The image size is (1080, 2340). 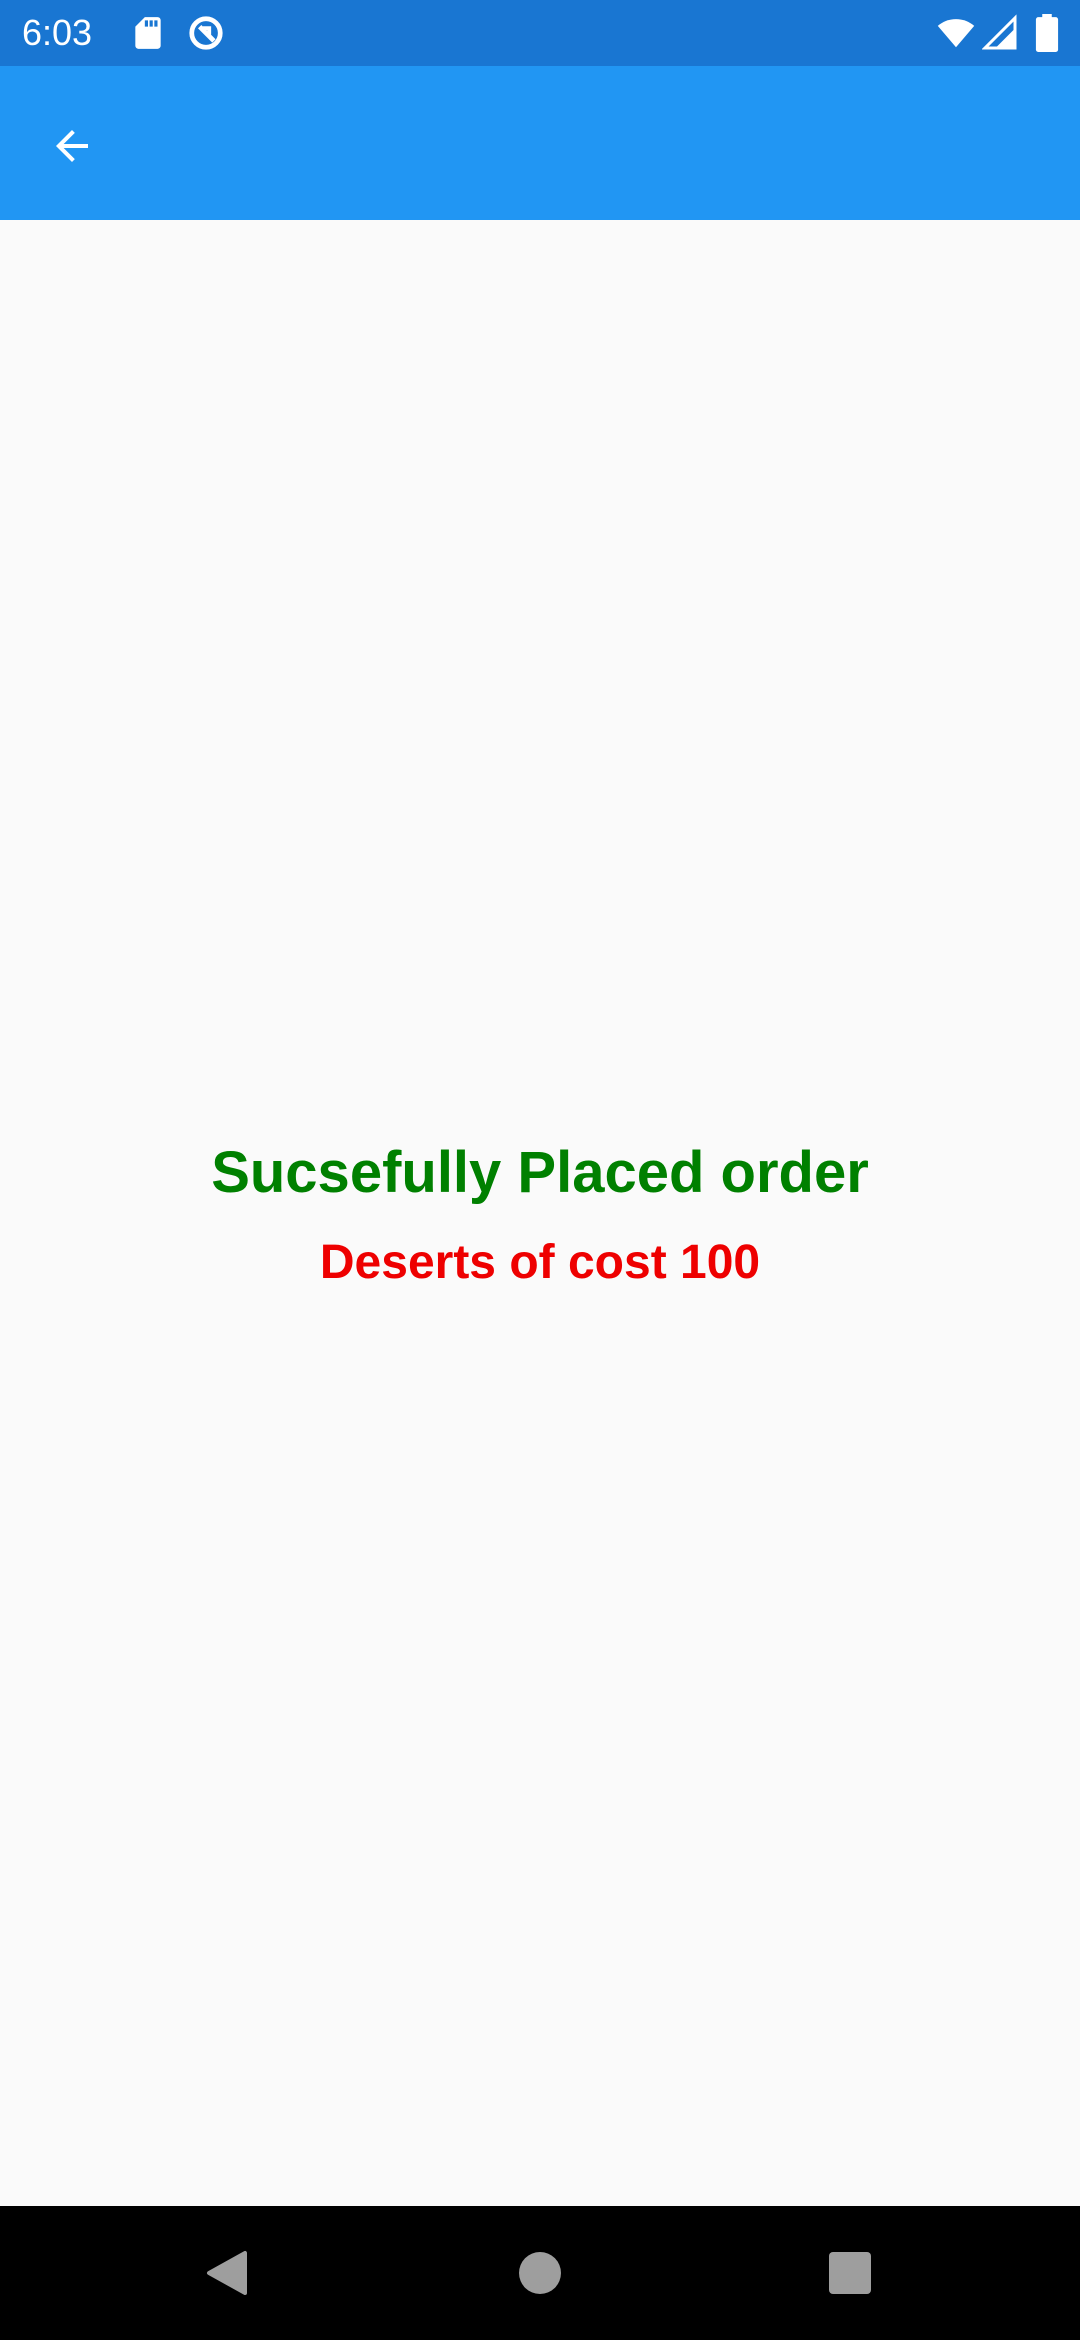 I want to click on app-bar, so click(x=540, y=143).